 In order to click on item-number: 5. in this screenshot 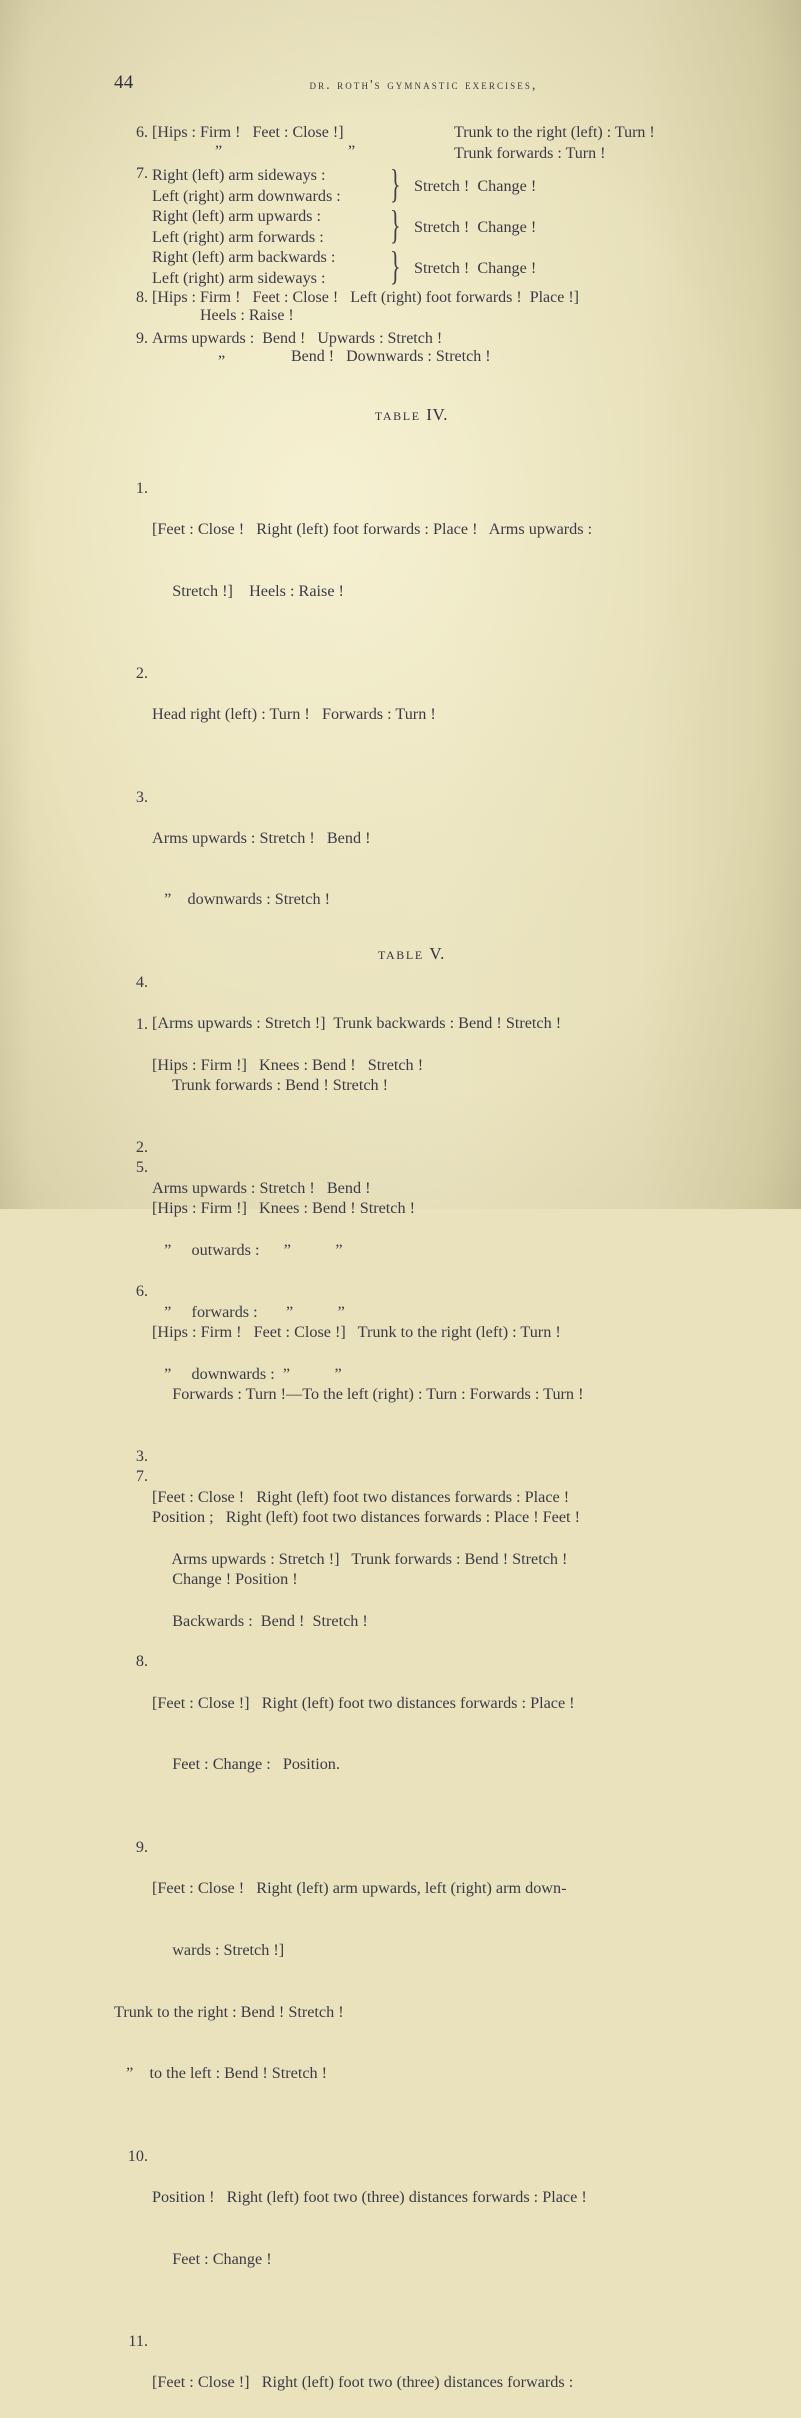, I will do `click(141, 1167)`.